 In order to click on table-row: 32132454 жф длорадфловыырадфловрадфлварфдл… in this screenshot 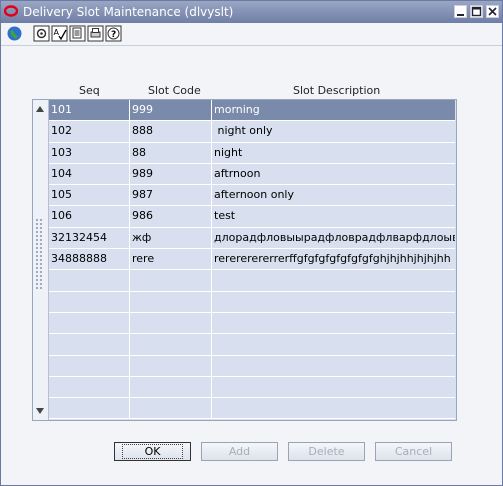, I will do `click(252, 238)`.